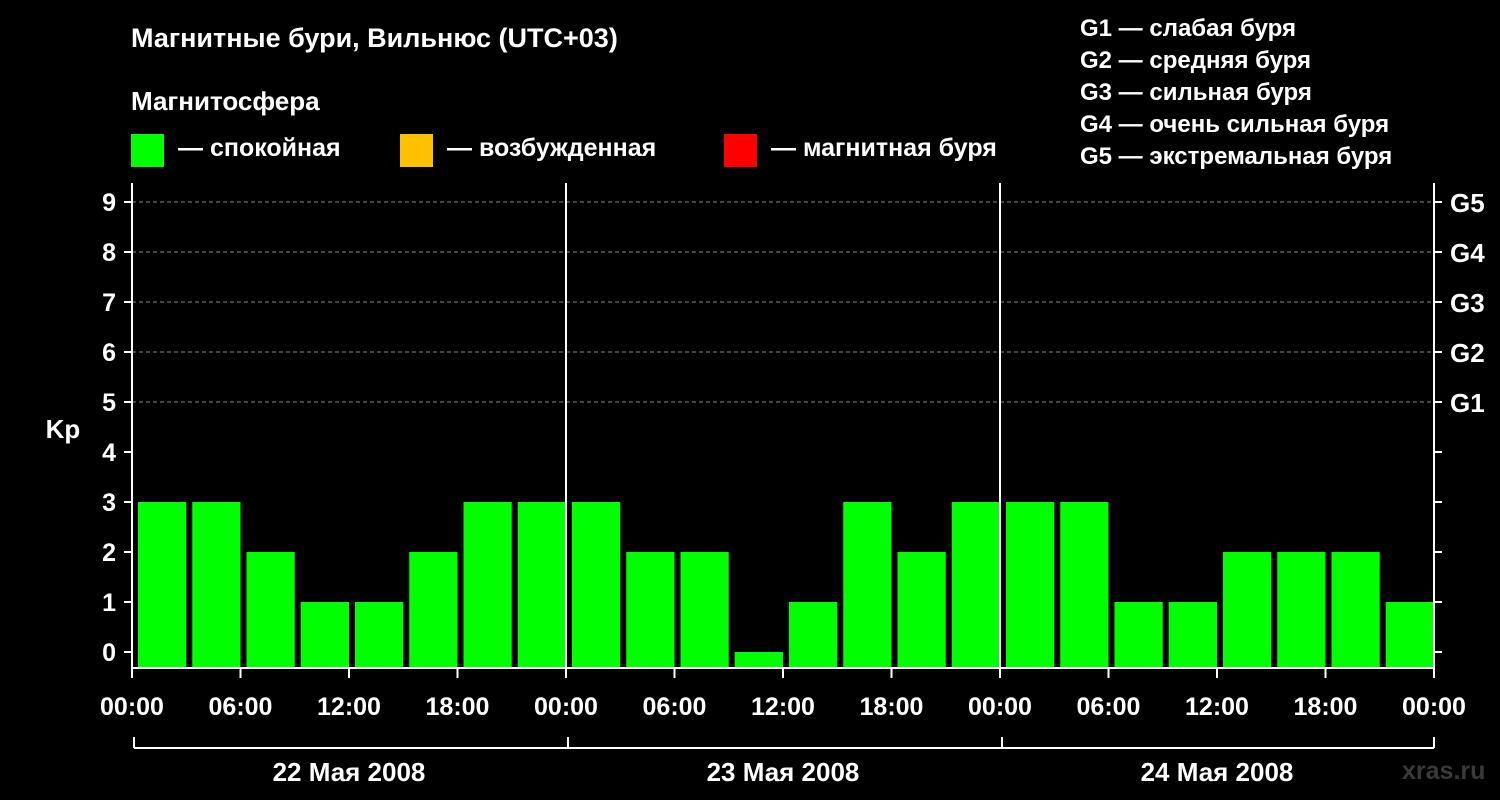 This screenshot has width=1500, height=800. I want to click on g-level-label: G4, so click(1467, 253).